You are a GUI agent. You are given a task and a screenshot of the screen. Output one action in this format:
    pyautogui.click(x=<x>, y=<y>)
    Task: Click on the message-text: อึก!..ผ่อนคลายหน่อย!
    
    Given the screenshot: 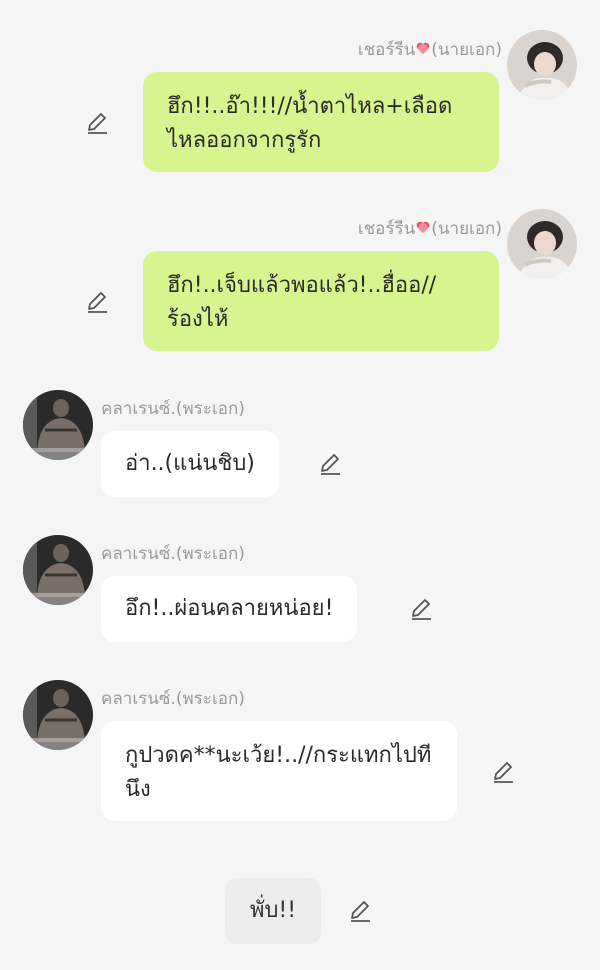 What is the action you would take?
    pyautogui.click(x=229, y=608)
    